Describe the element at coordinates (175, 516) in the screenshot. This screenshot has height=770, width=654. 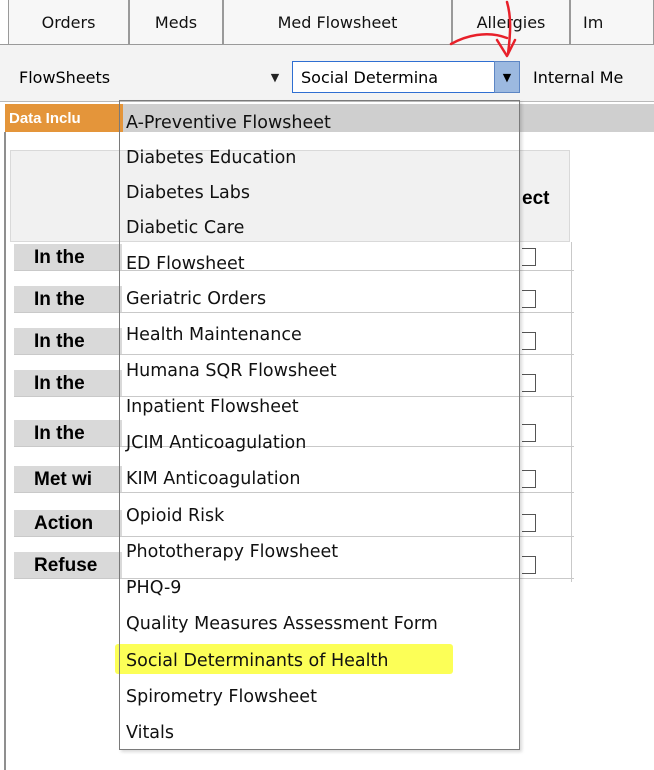
I see `dropdown-option: Opioid Risk` at that location.